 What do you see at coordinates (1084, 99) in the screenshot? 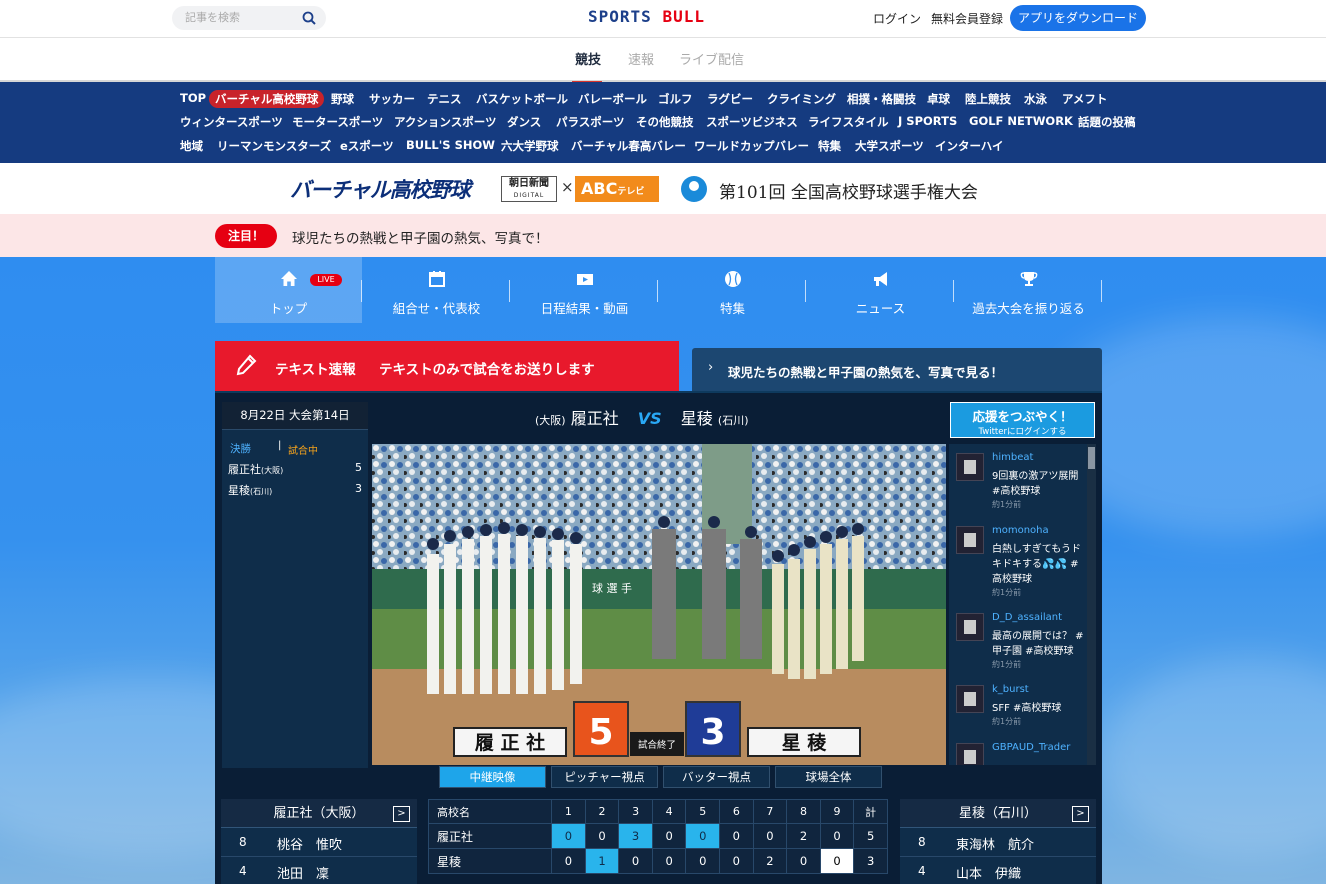
I see `cat-american-football: アメフト` at bounding box center [1084, 99].